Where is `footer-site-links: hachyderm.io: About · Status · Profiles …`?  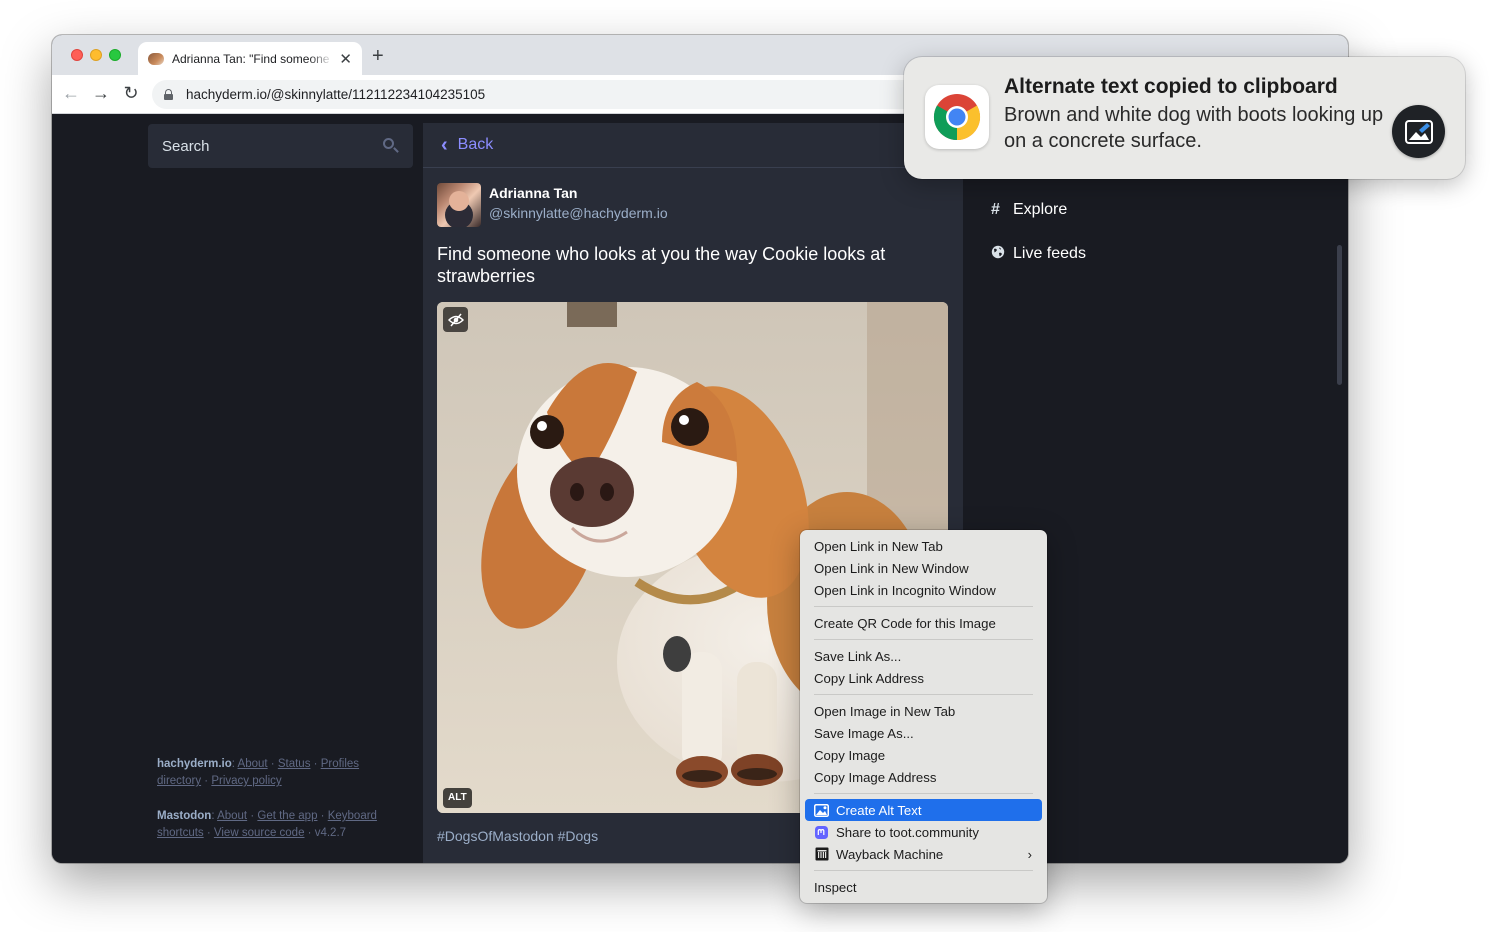
footer-site-links: hachyderm.io: About · Status · Profiles … is located at coordinates (258, 772).